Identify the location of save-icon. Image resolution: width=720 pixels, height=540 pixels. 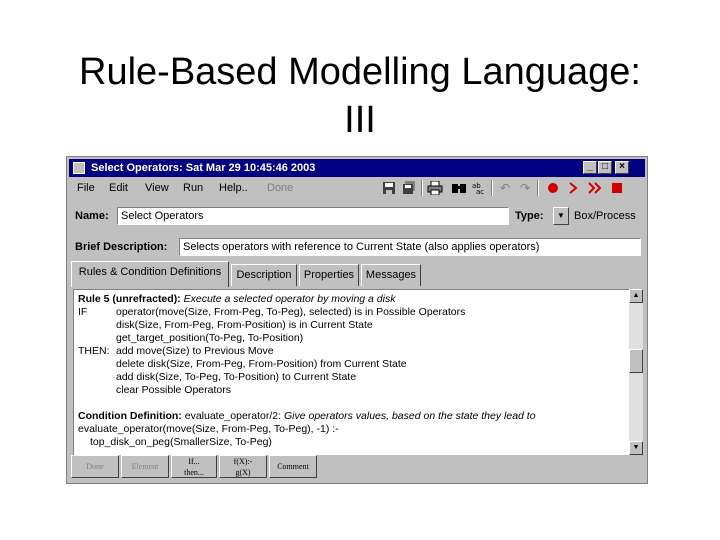
(389, 188).